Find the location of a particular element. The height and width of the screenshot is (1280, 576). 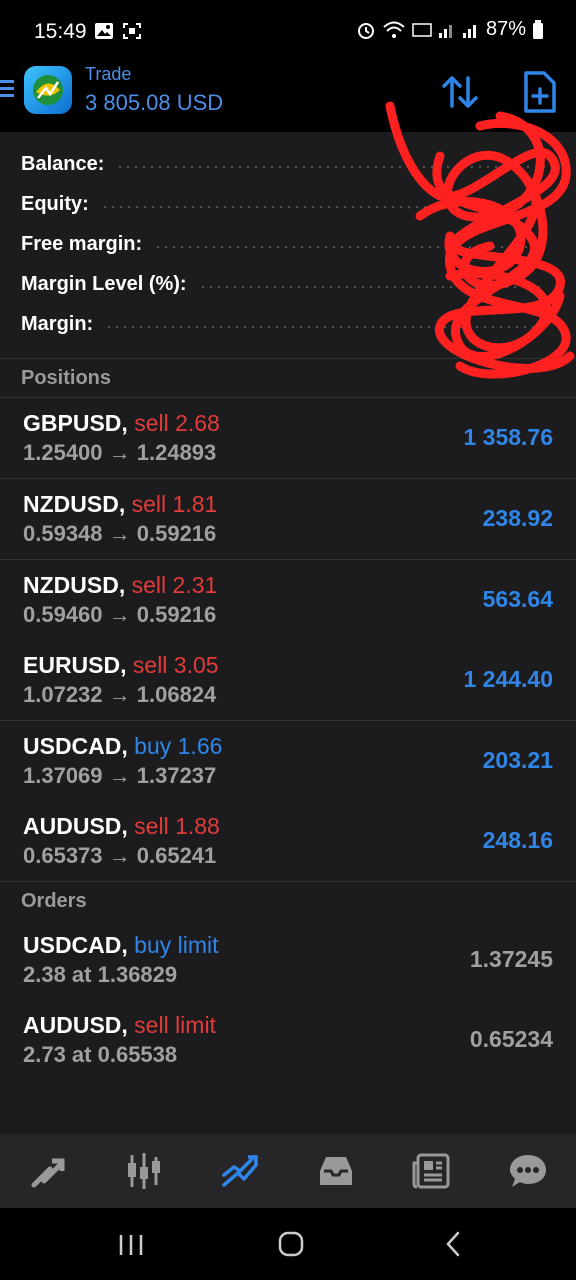

image-icon is located at coordinates (104, 31).